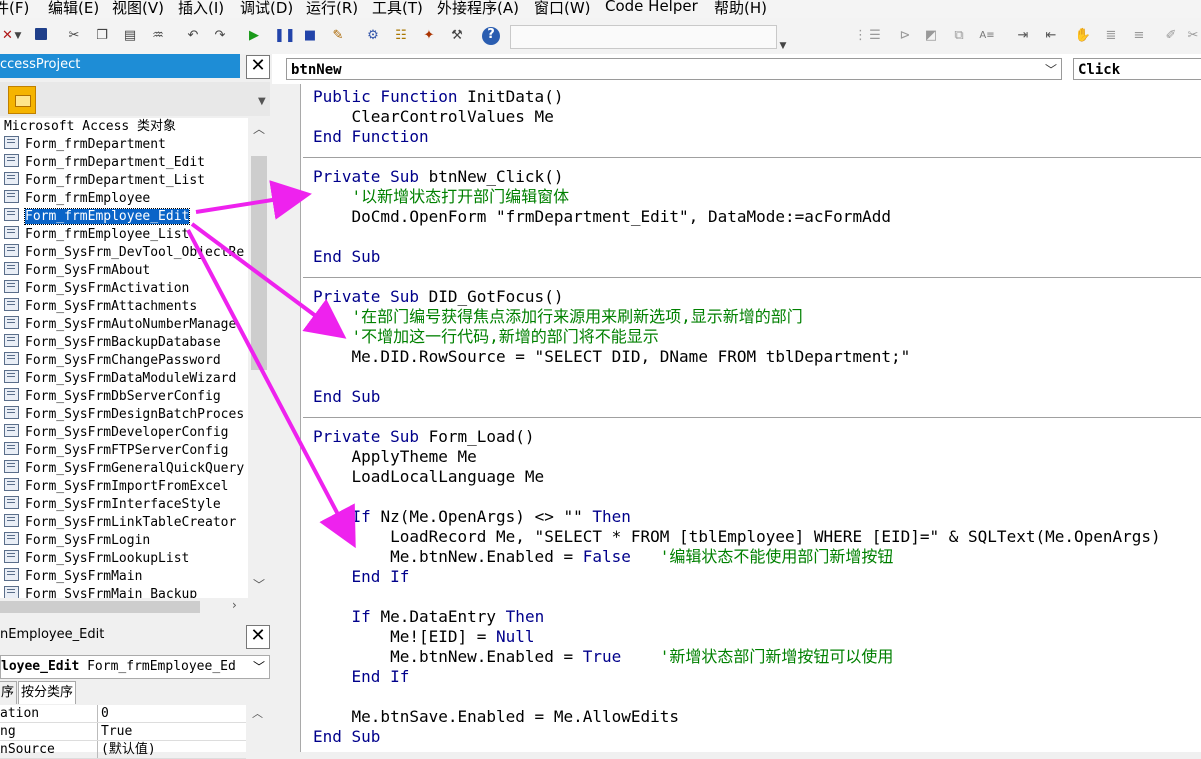 The height and width of the screenshot is (759, 1201). Describe the element at coordinates (271, 389) in the screenshot. I see `arrow-to-form-load` at that location.